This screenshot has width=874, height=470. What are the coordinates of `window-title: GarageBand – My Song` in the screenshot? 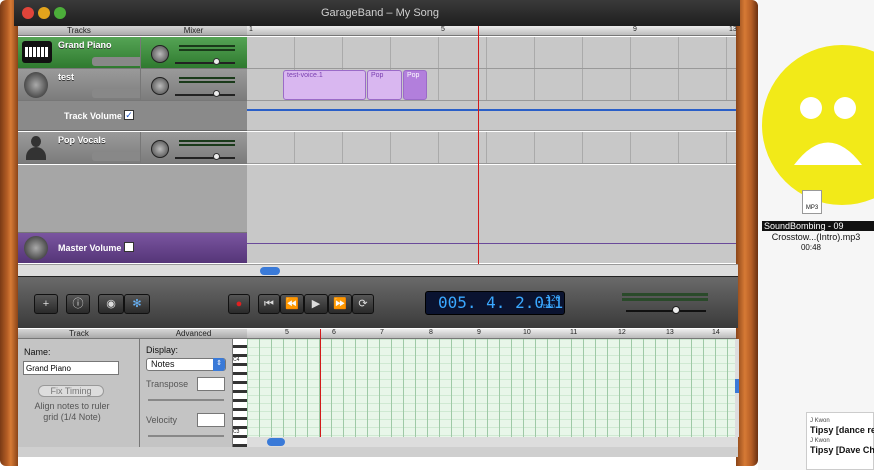 It's located at (380, 13).